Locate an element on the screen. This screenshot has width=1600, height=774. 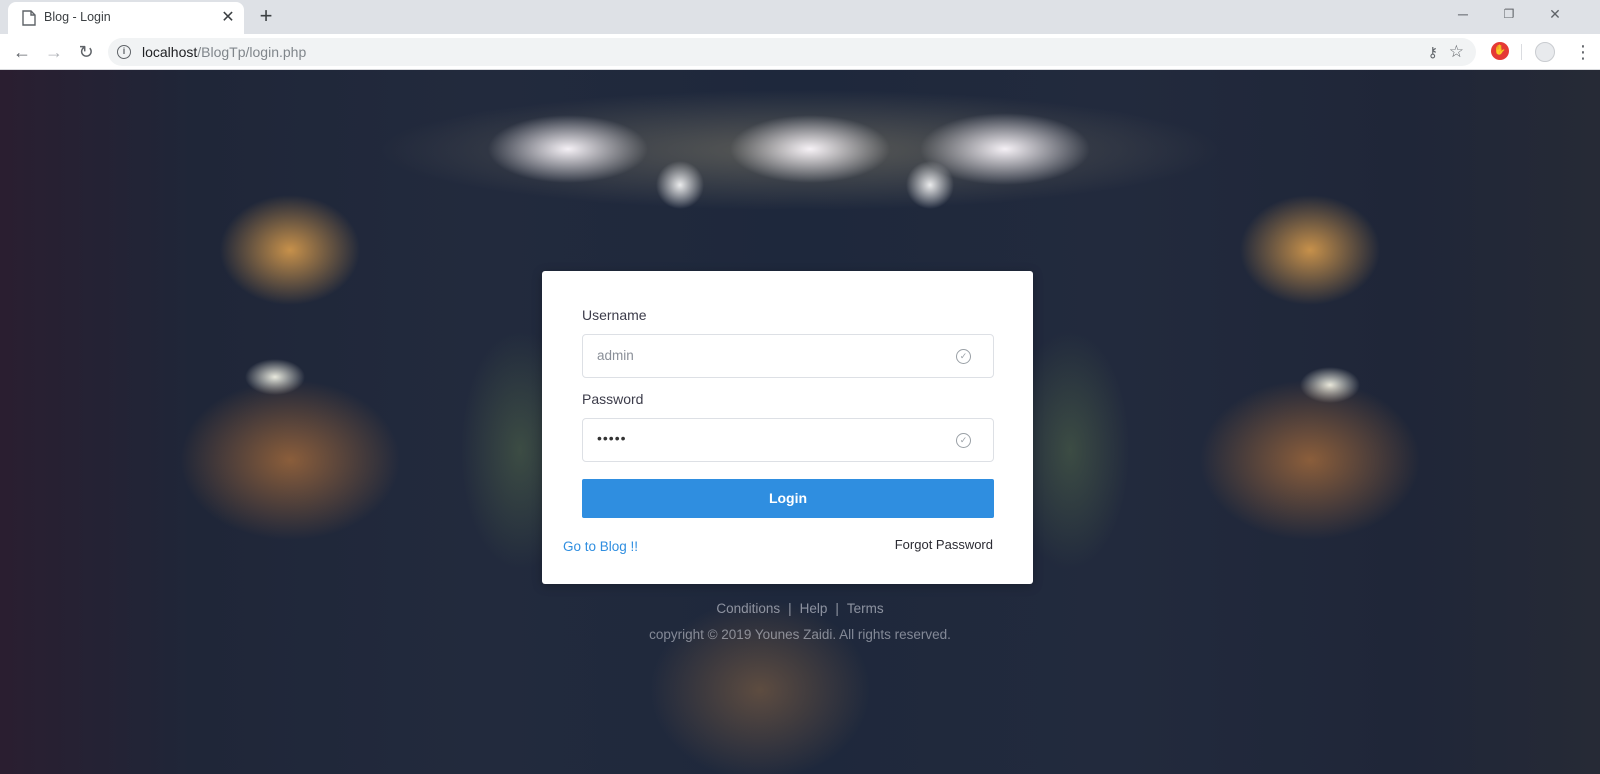
go-to-blog-link: Go to Blog !! is located at coordinates (600, 546).